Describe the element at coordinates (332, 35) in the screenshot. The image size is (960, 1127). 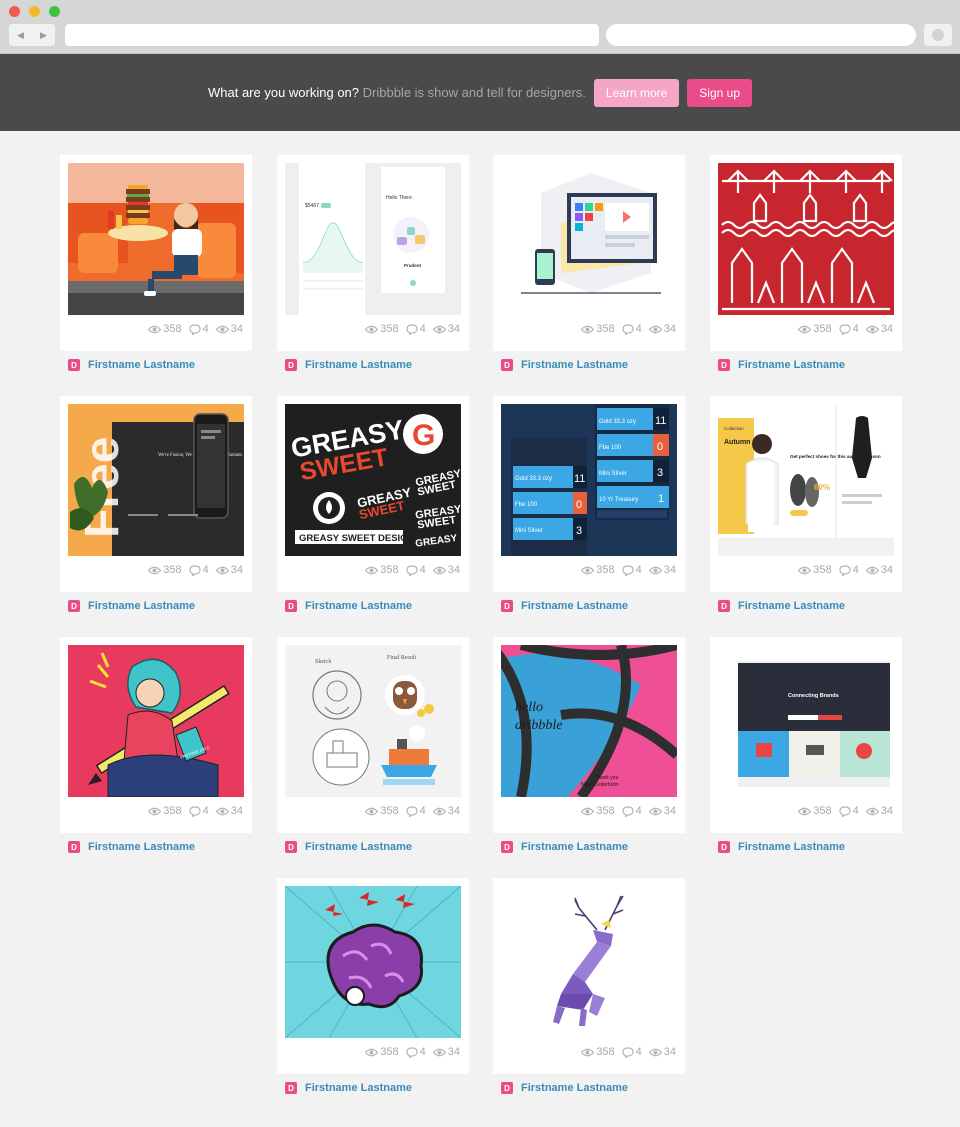
I see `address-bar` at that location.